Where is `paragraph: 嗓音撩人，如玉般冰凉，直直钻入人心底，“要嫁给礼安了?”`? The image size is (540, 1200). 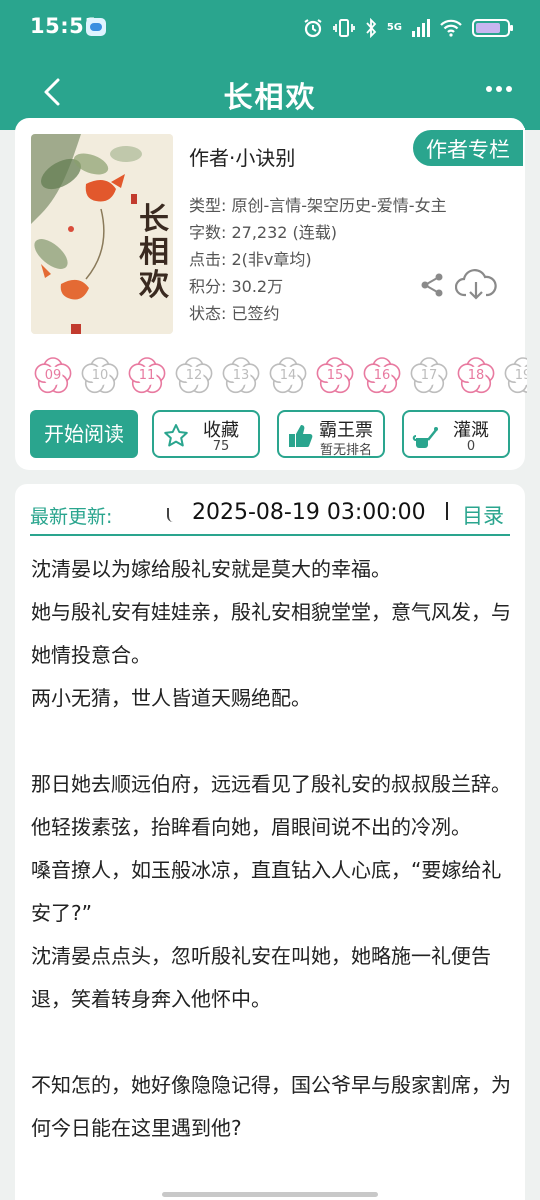
paragraph: 嗓音撩人，如玉般冰凉，直直钻入人心底，“要嫁给礼安了?” is located at coordinates (266, 891).